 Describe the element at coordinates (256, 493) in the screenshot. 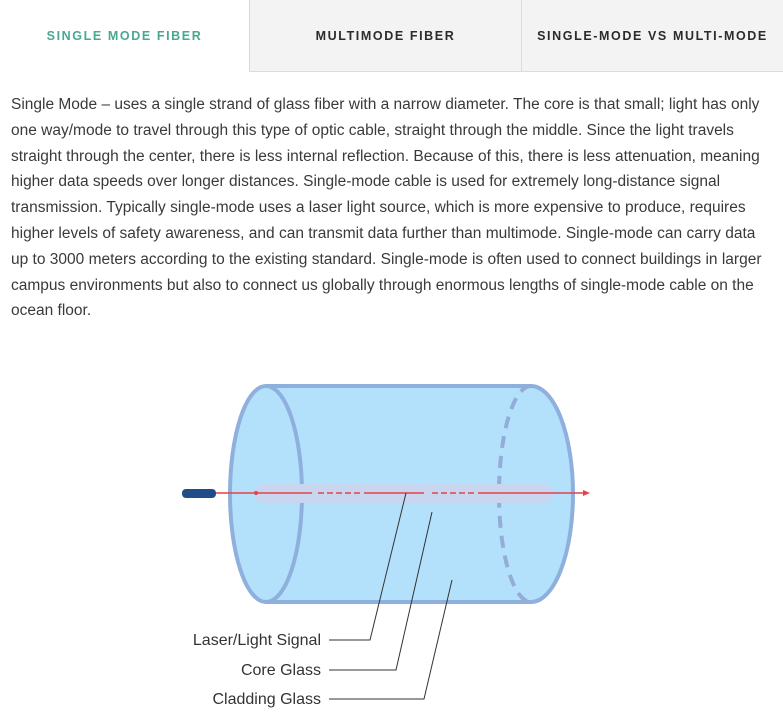

I see `light-signal-start-dot` at that location.